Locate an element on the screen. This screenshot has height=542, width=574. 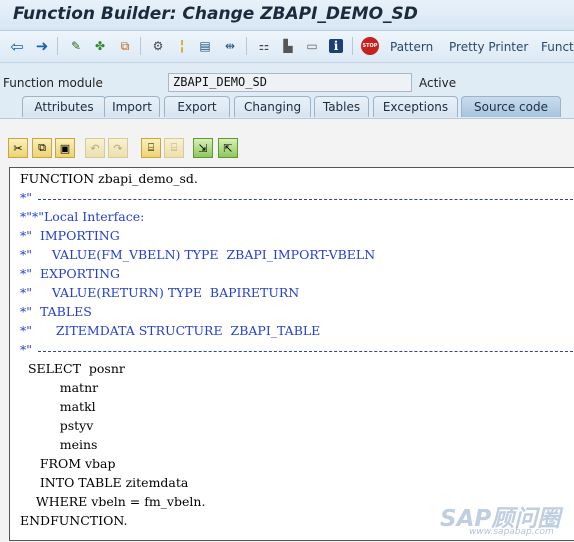
window-title: Function Builder: Change ZBAPI_DEMO_SD is located at coordinates (215, 14).